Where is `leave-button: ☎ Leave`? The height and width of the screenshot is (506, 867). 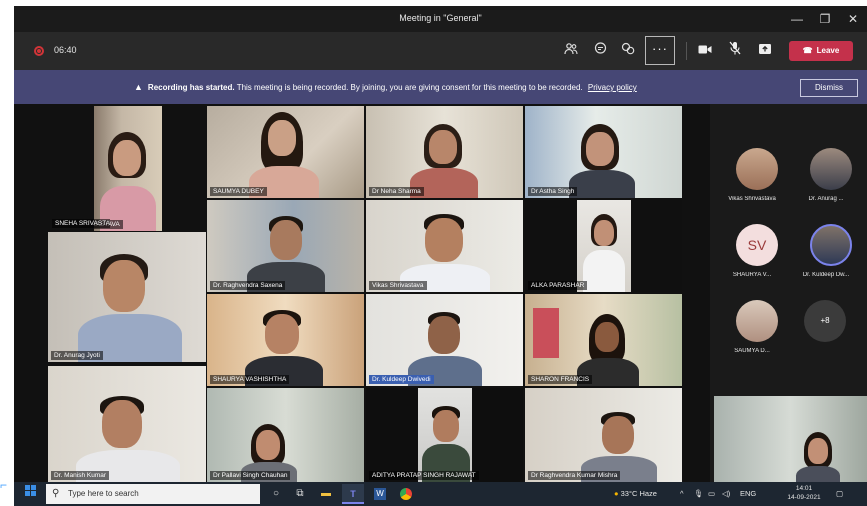
leave-button: ☎ Leave is located at coordinates (821, 51).